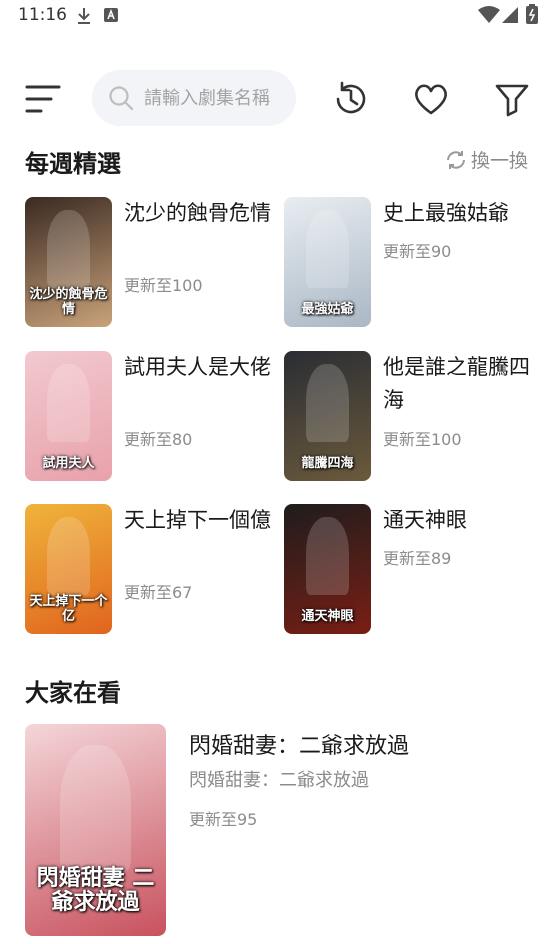  I want to click on cover-title-art: 沈少的蝕骨危情, so click(68, 302).